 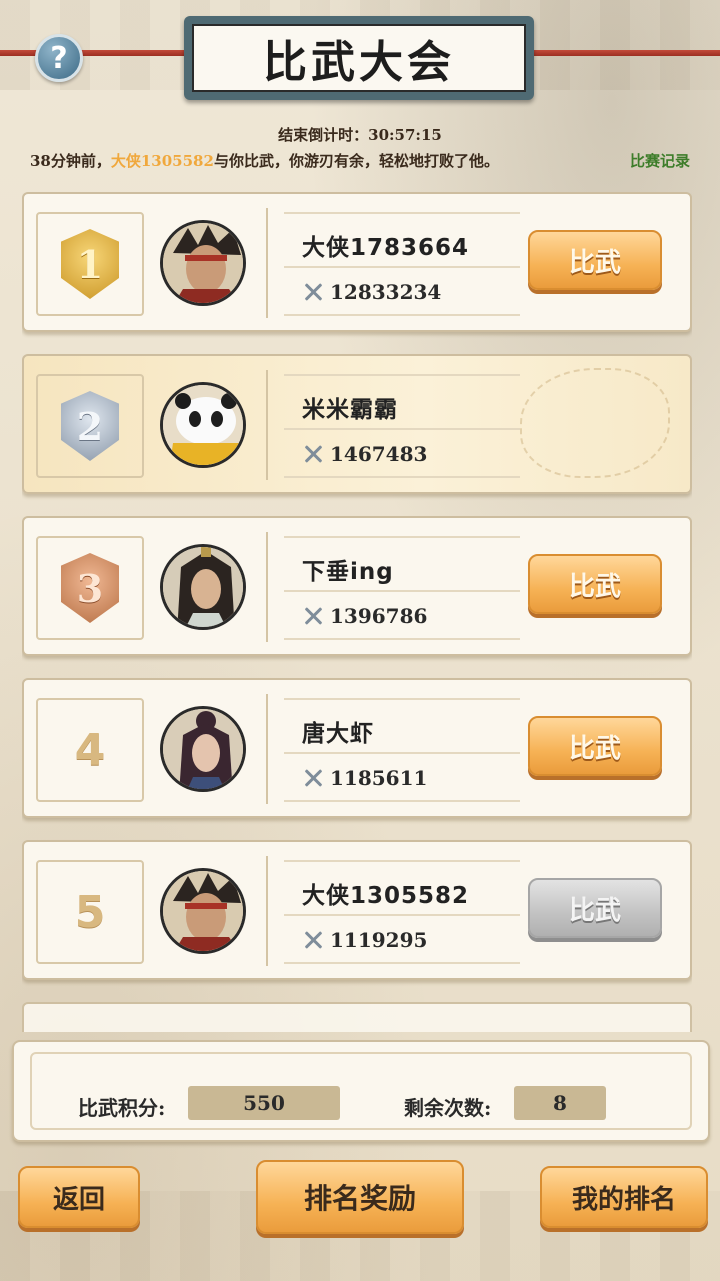 What do you see at coordinates (624, 1197) in the screenshot?
I see `my-rank-button: 我的排名` at bounding box center [624, 1197].